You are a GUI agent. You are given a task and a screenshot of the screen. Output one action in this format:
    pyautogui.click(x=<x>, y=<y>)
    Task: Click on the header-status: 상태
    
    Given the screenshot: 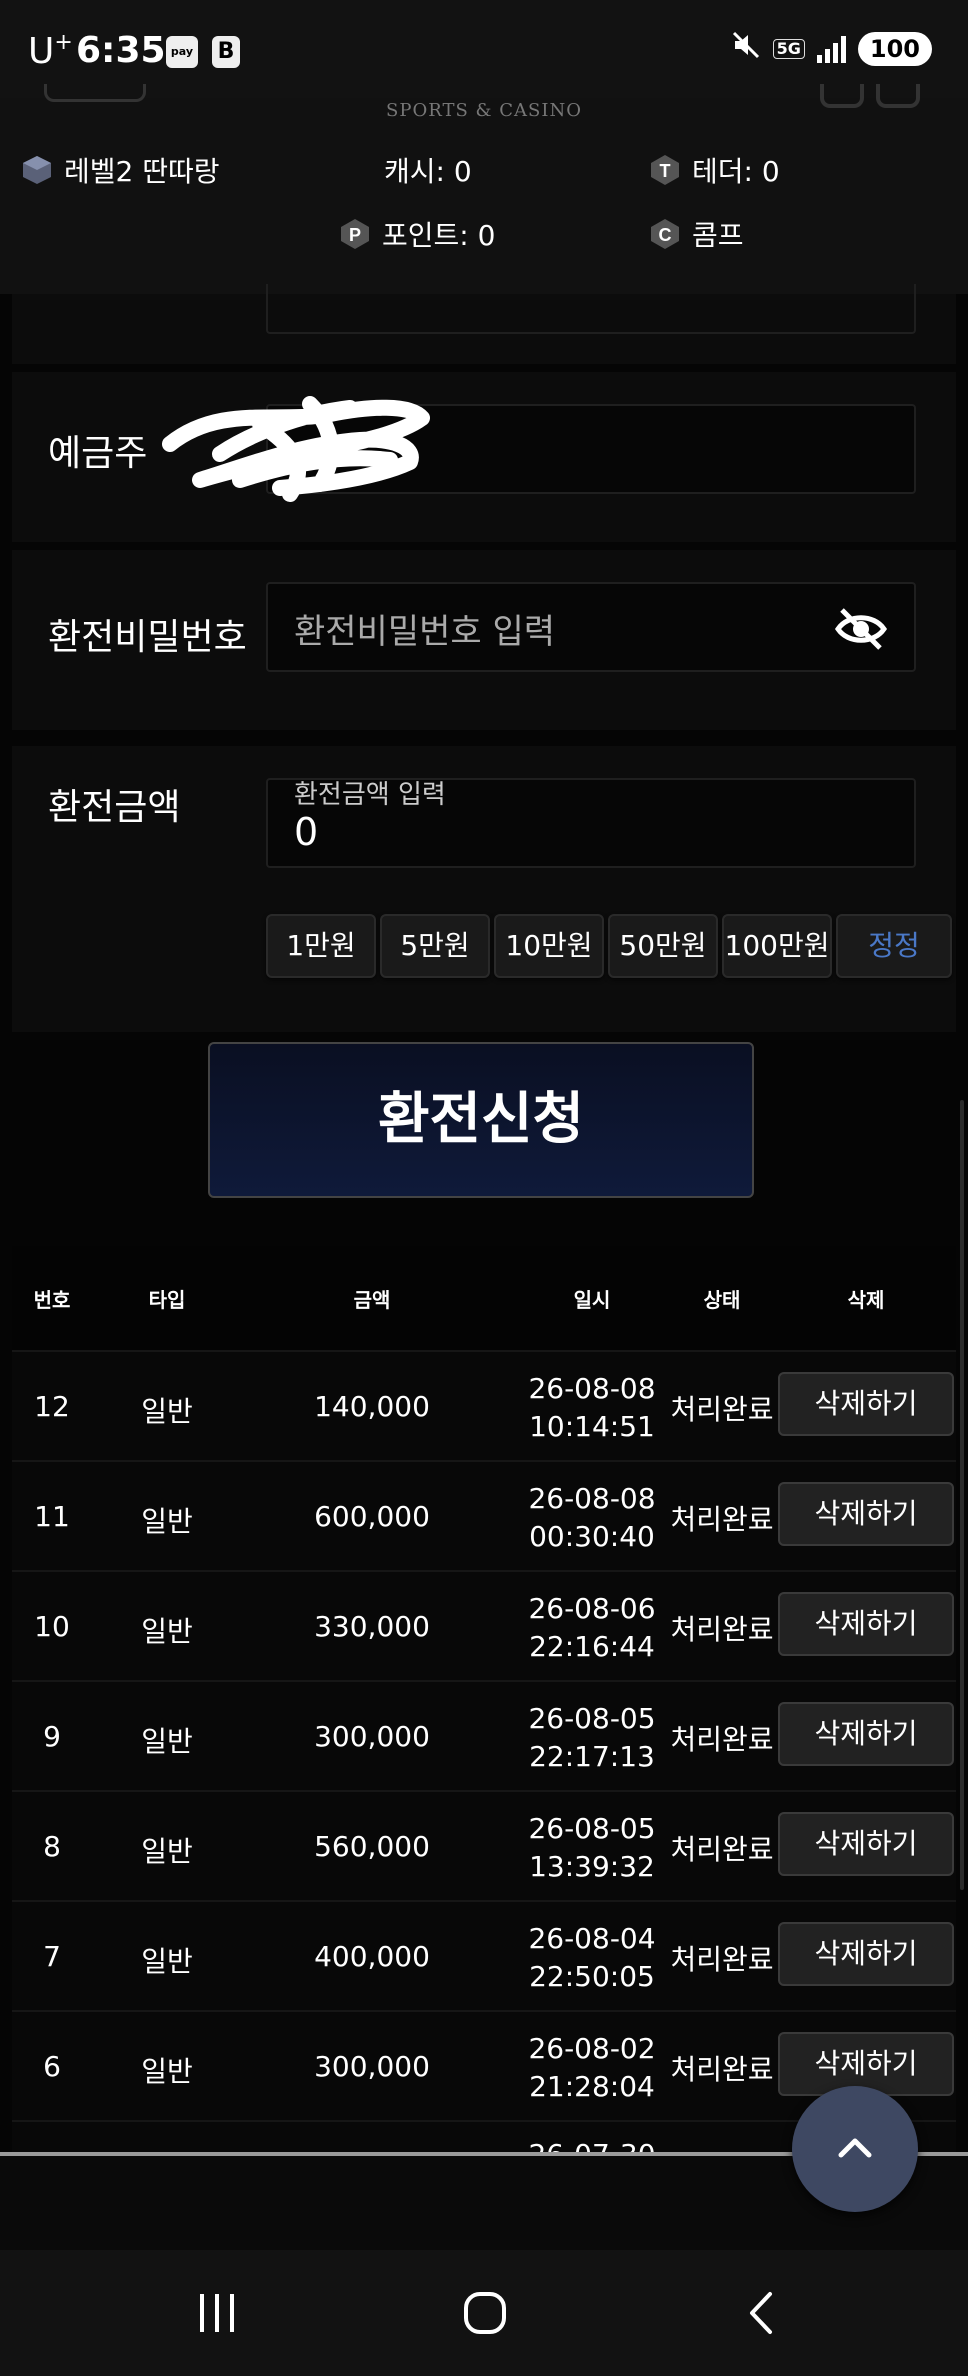 What is the action you would take?
    pyautogui.click(x=722, y=1300)
    